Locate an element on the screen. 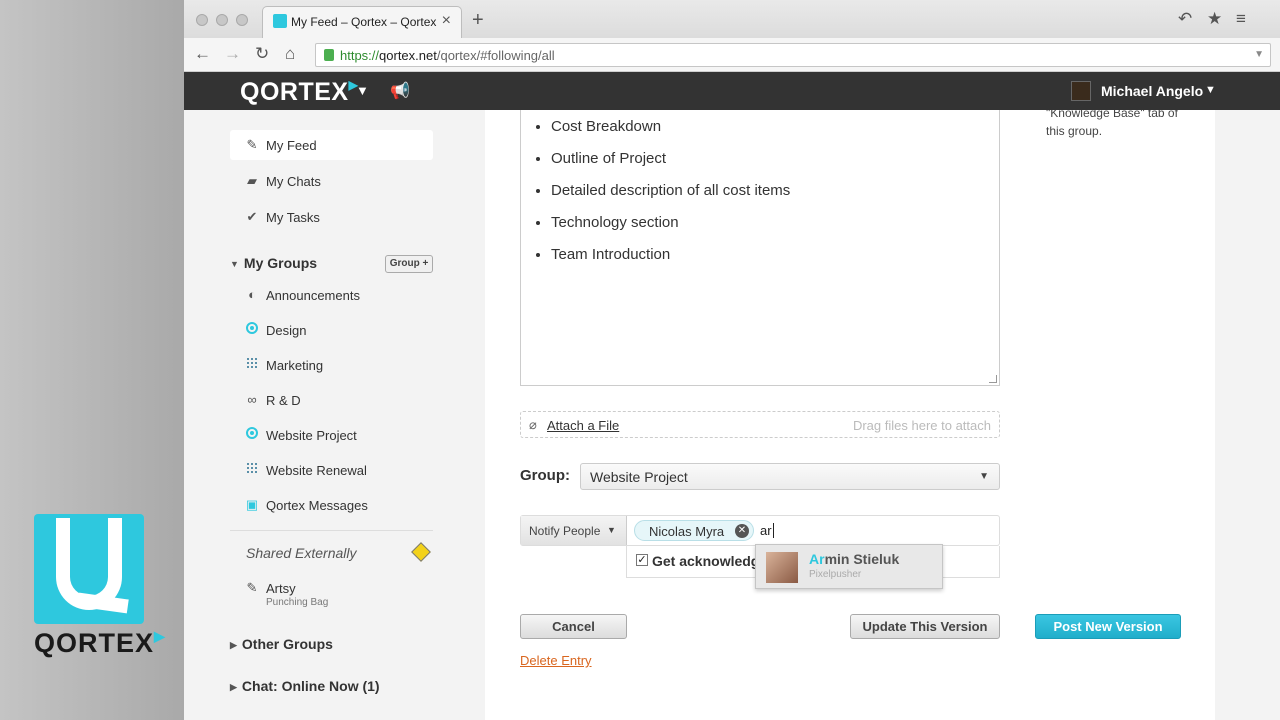 This screenshot has height=720, width=1280. remove-token-icon: ✕ is located at coordinates (742, 531).